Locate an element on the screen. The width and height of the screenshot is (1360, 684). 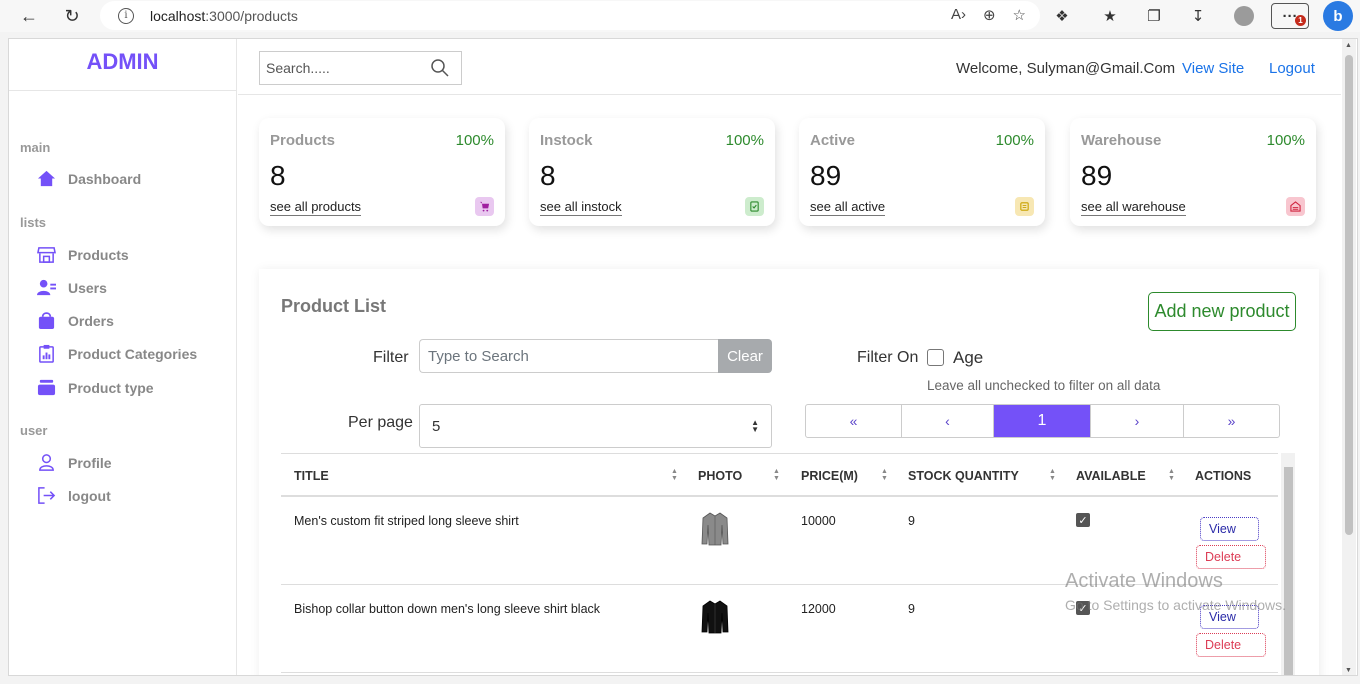
pagination: « ‹ 1 › » is located at coordinates (1042, 421).